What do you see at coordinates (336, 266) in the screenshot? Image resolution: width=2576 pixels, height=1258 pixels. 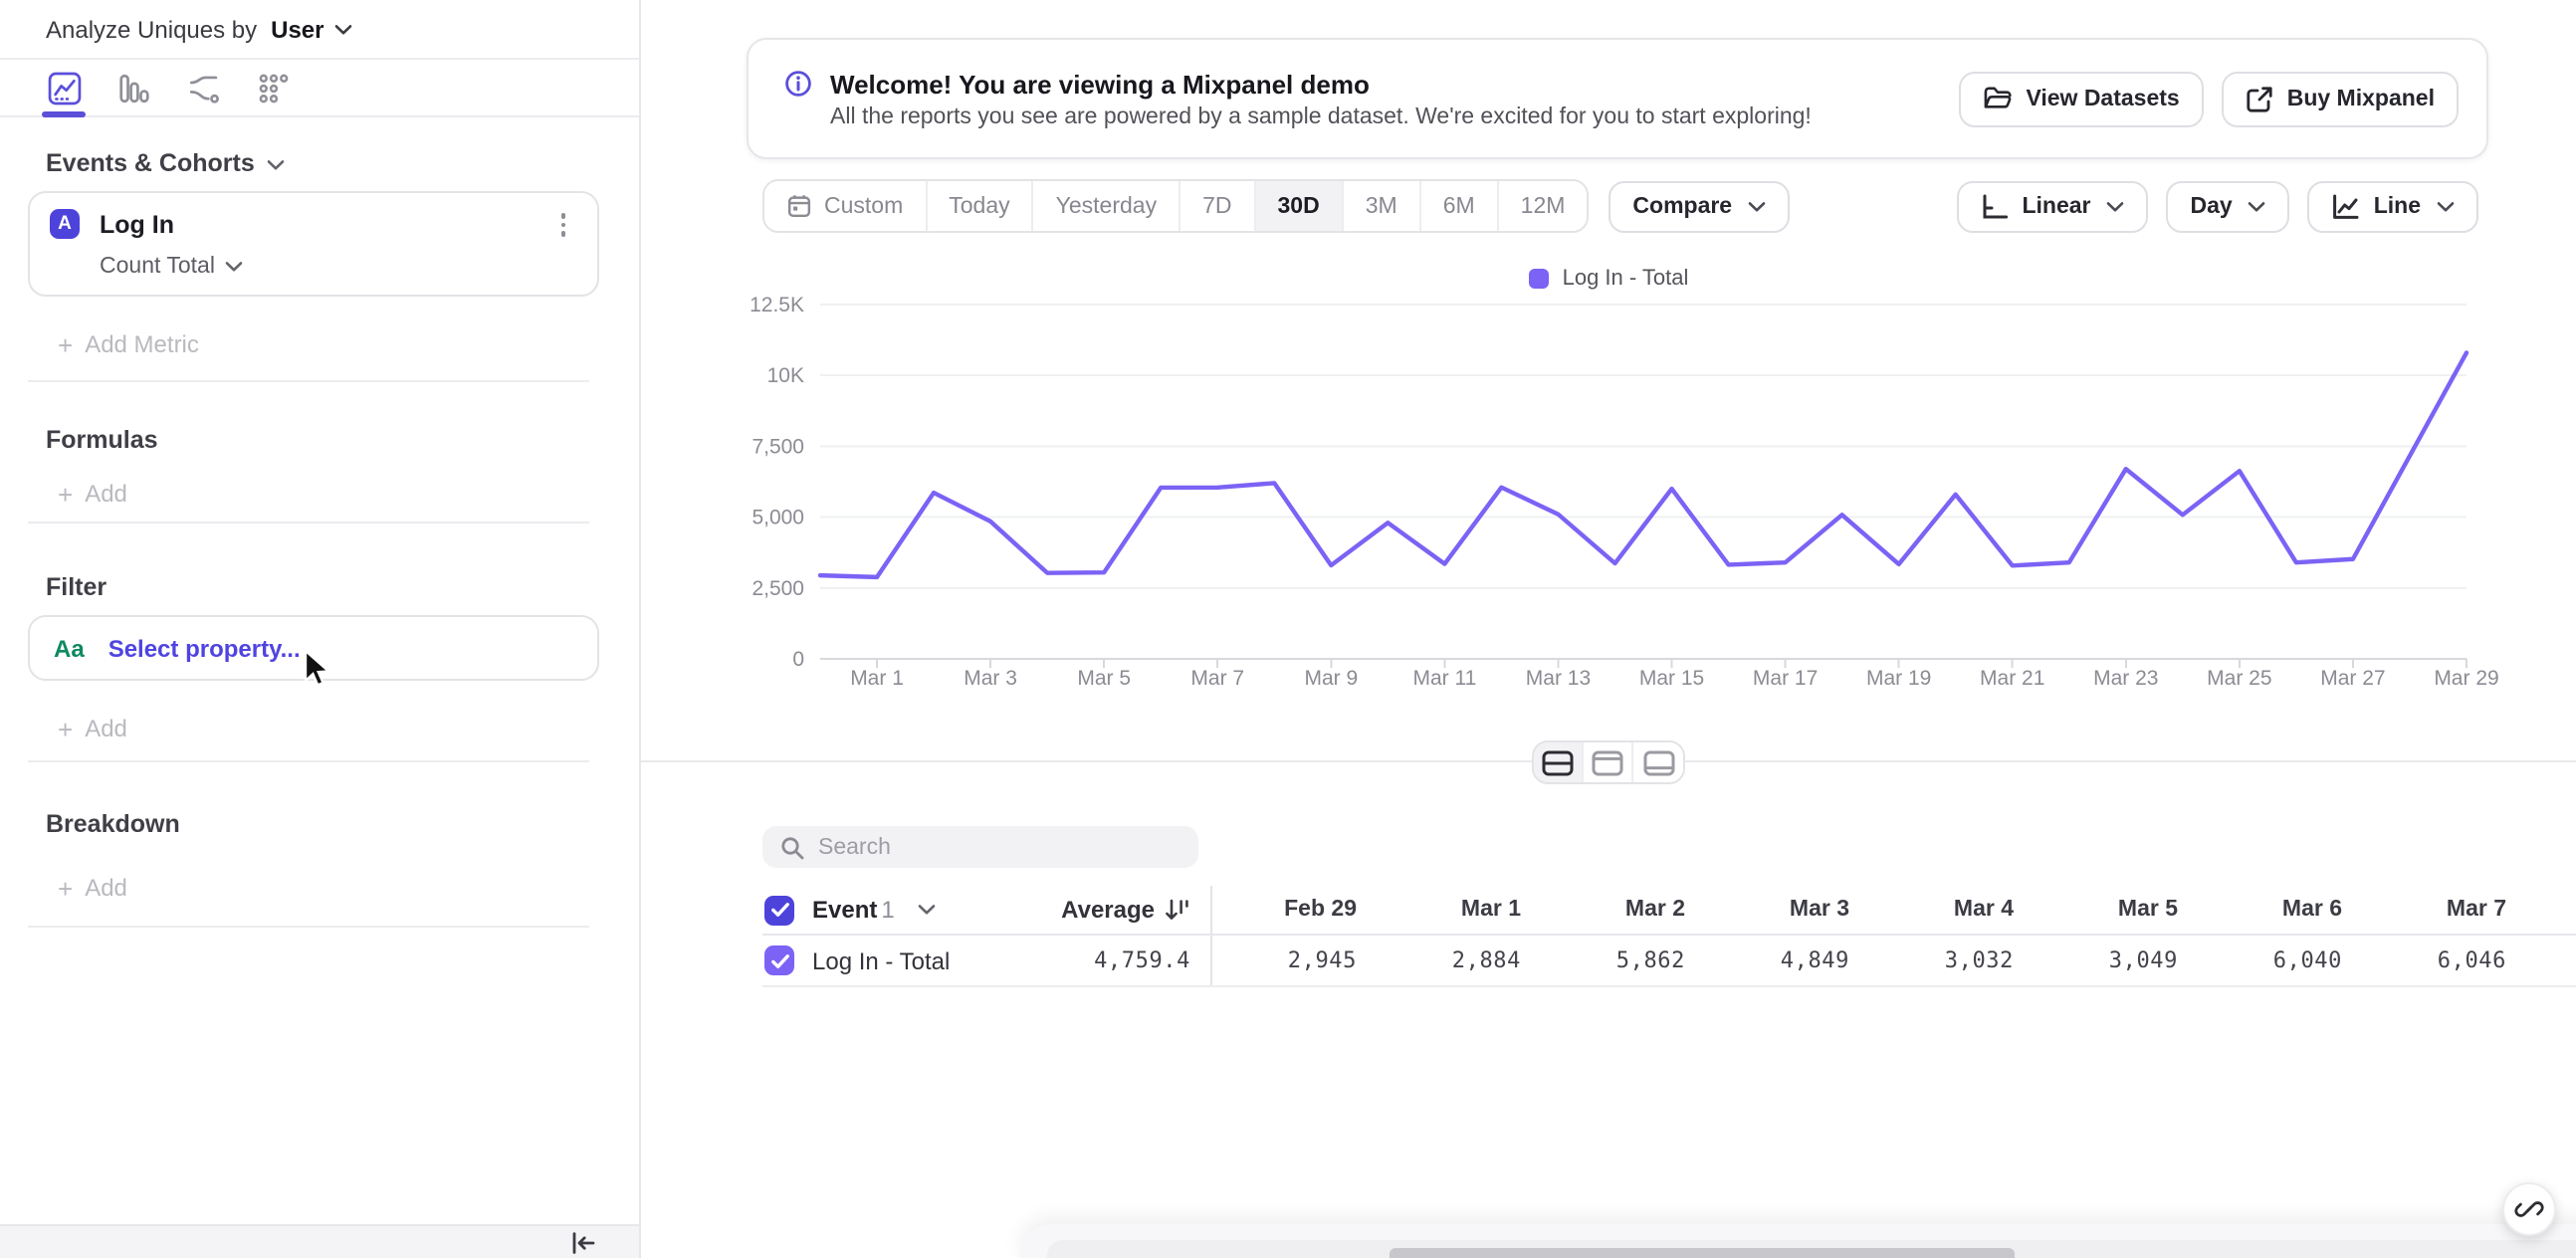 I see `aggregation-dropdown: Count Total` at bounding box center [336, 266].